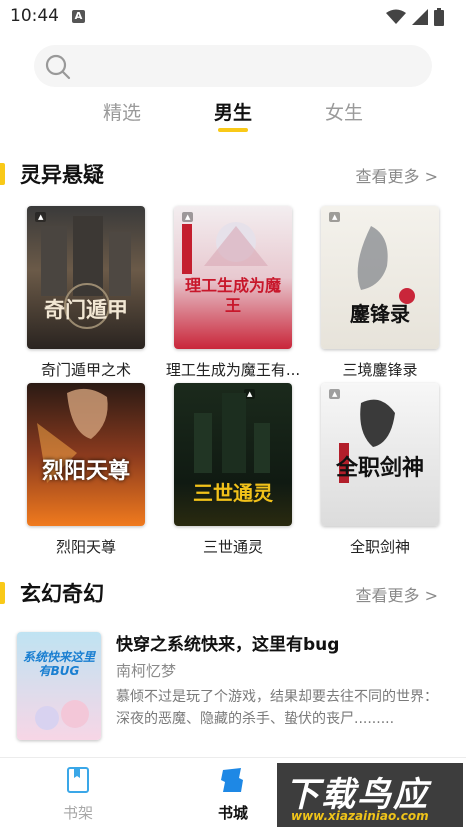 The width and height of the screenshot is (466, 830). I want to click on status-bar: 10:44 A, so click(233, 17).